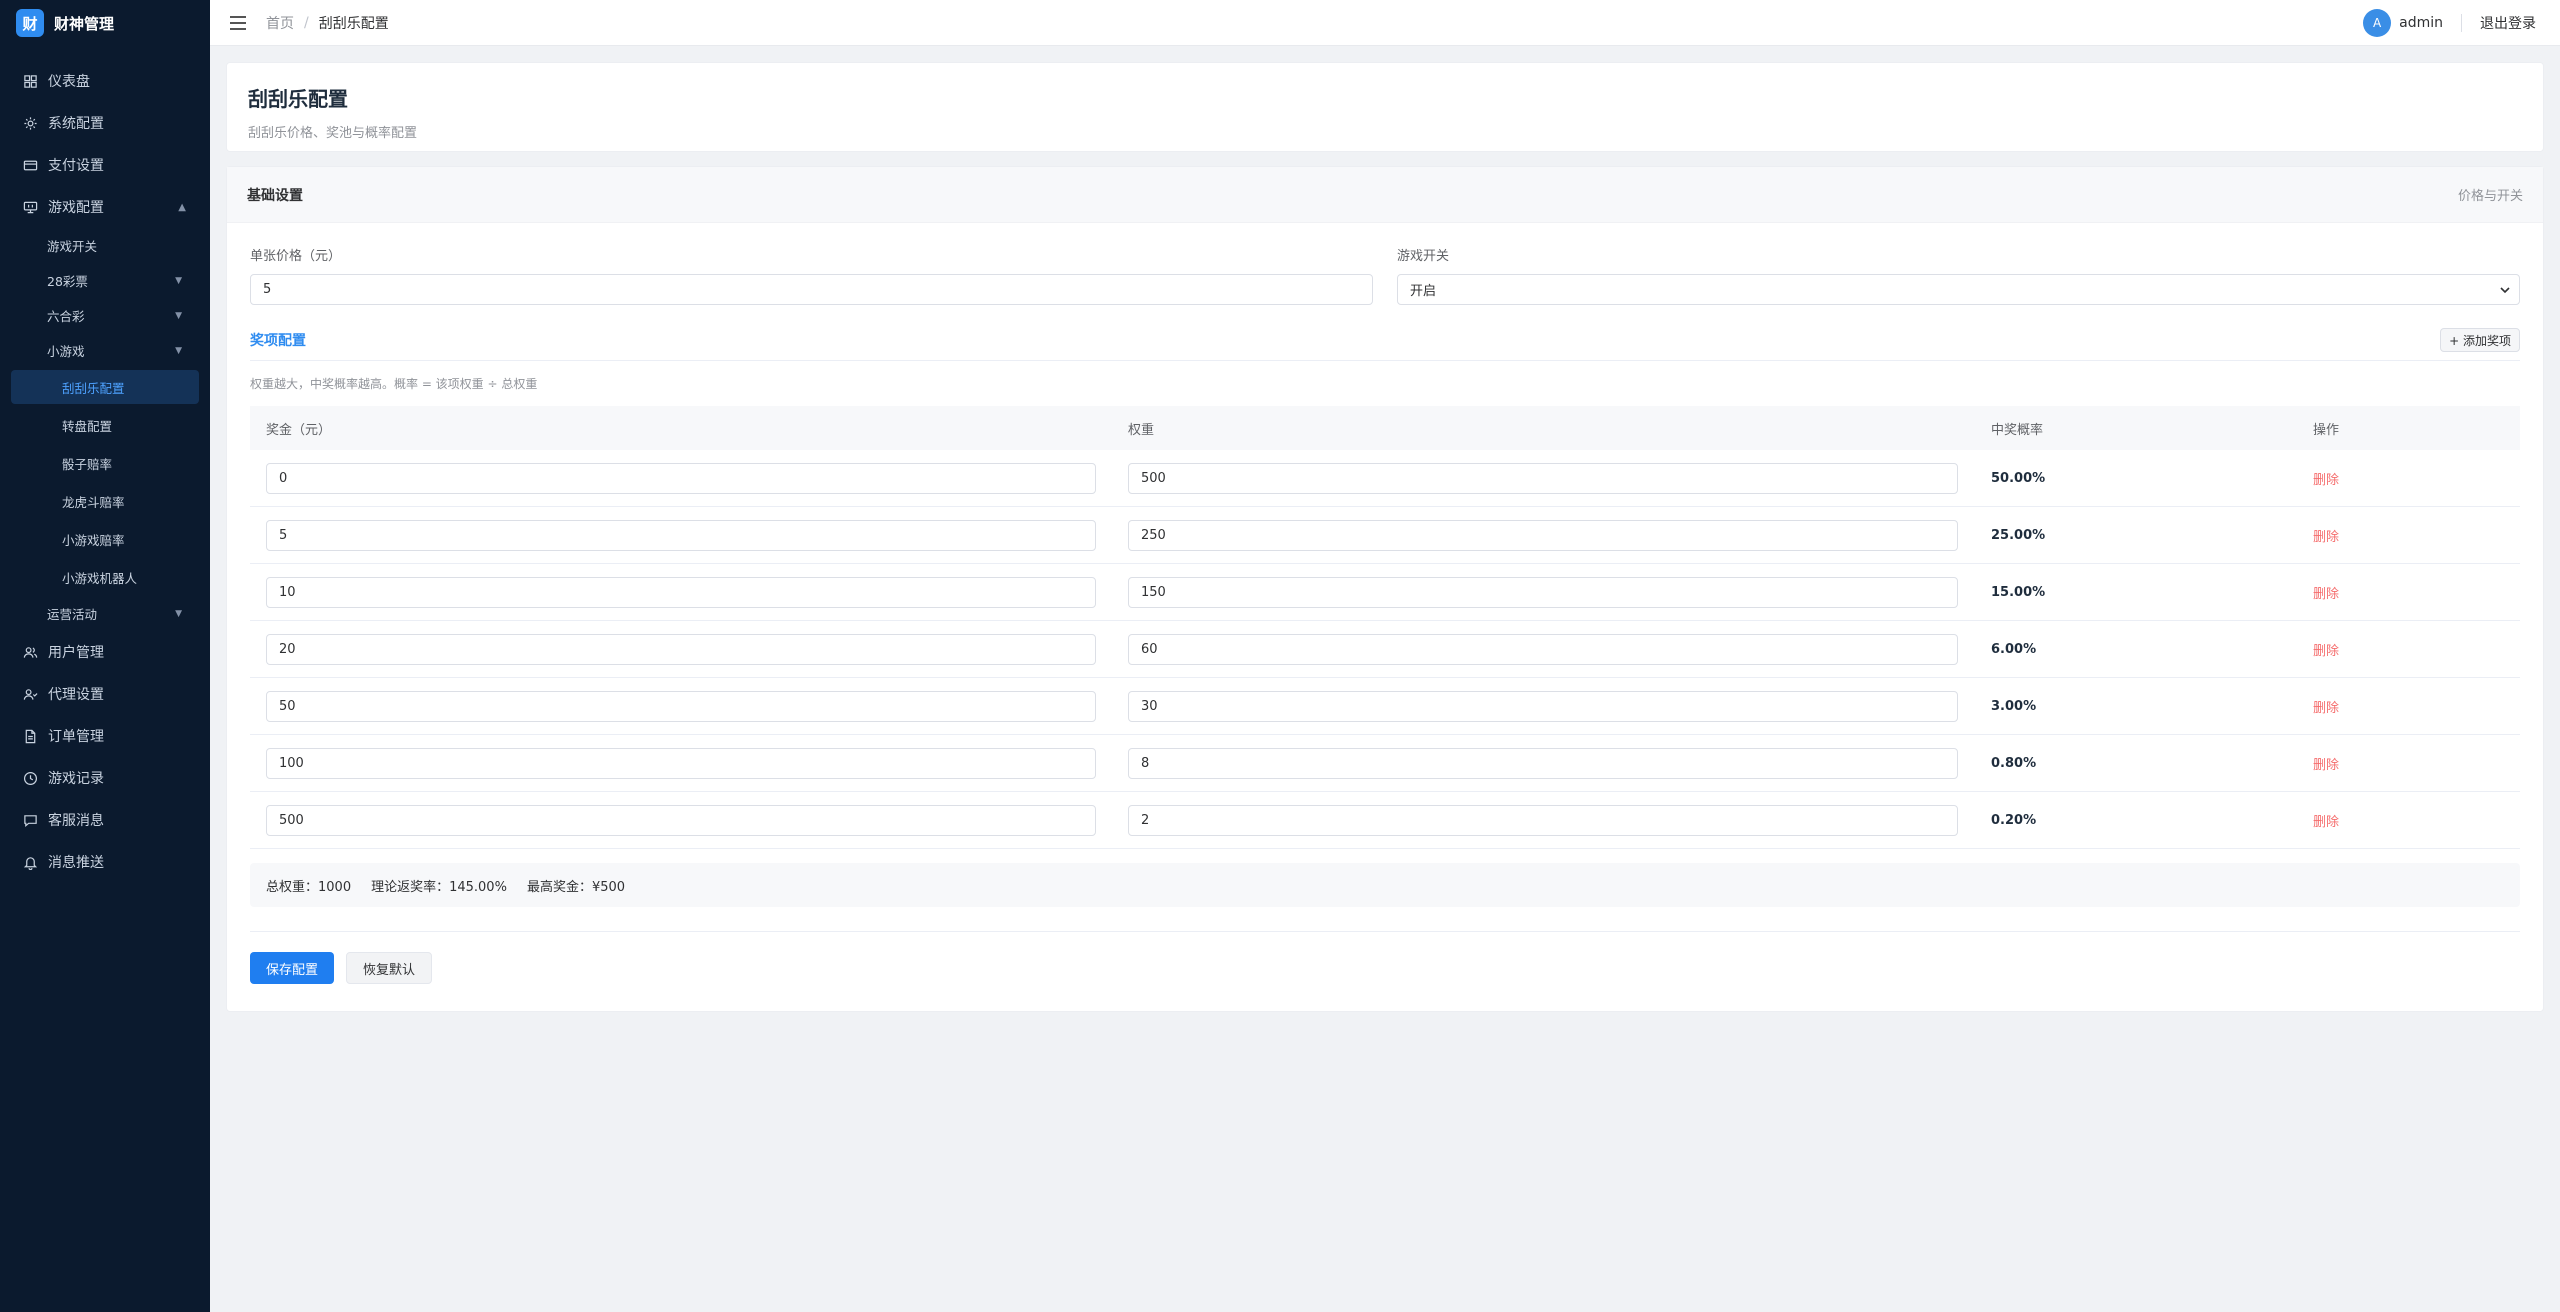  Describe the element at coordinates (105, 207) in the screenshot. I see `sidebar-item-game-config: 游戏配置 ▲` at that location.